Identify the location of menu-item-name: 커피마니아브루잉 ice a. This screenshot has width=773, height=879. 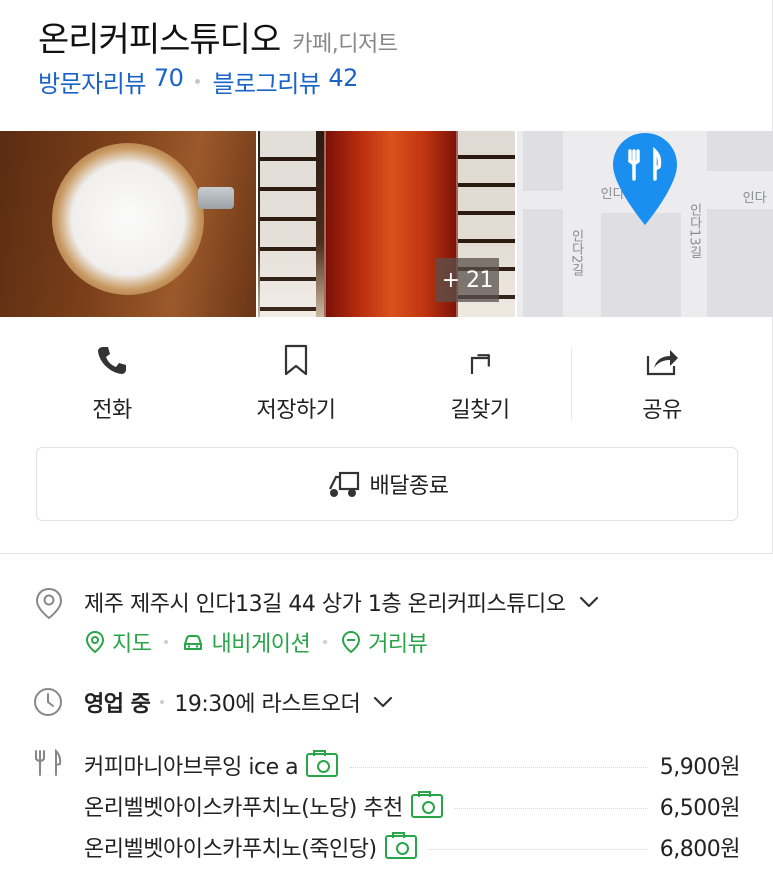
(191, 767).